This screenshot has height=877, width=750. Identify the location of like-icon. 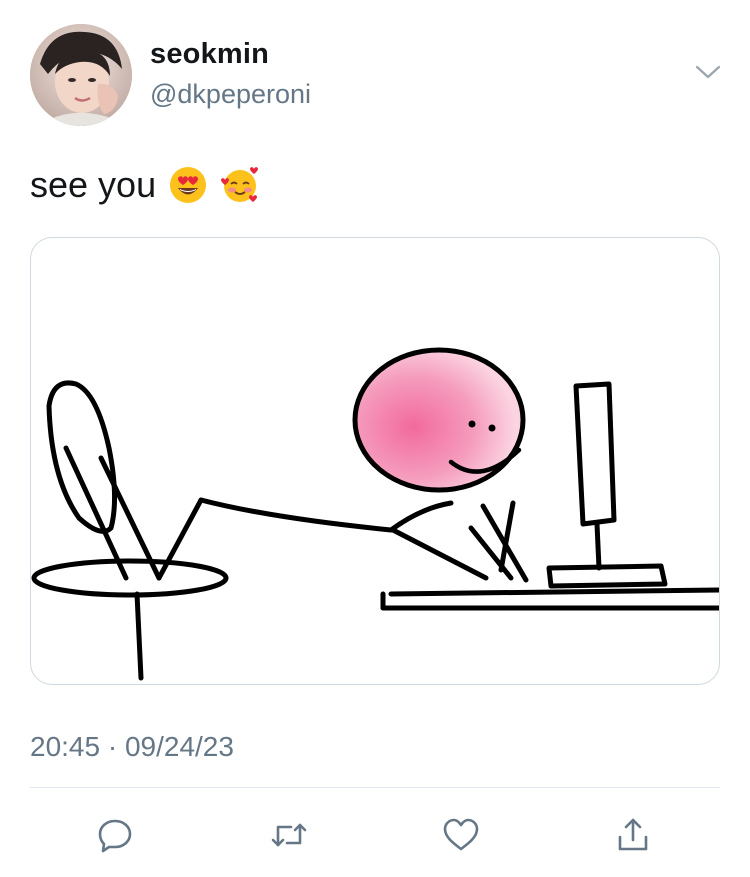
(461, 835).